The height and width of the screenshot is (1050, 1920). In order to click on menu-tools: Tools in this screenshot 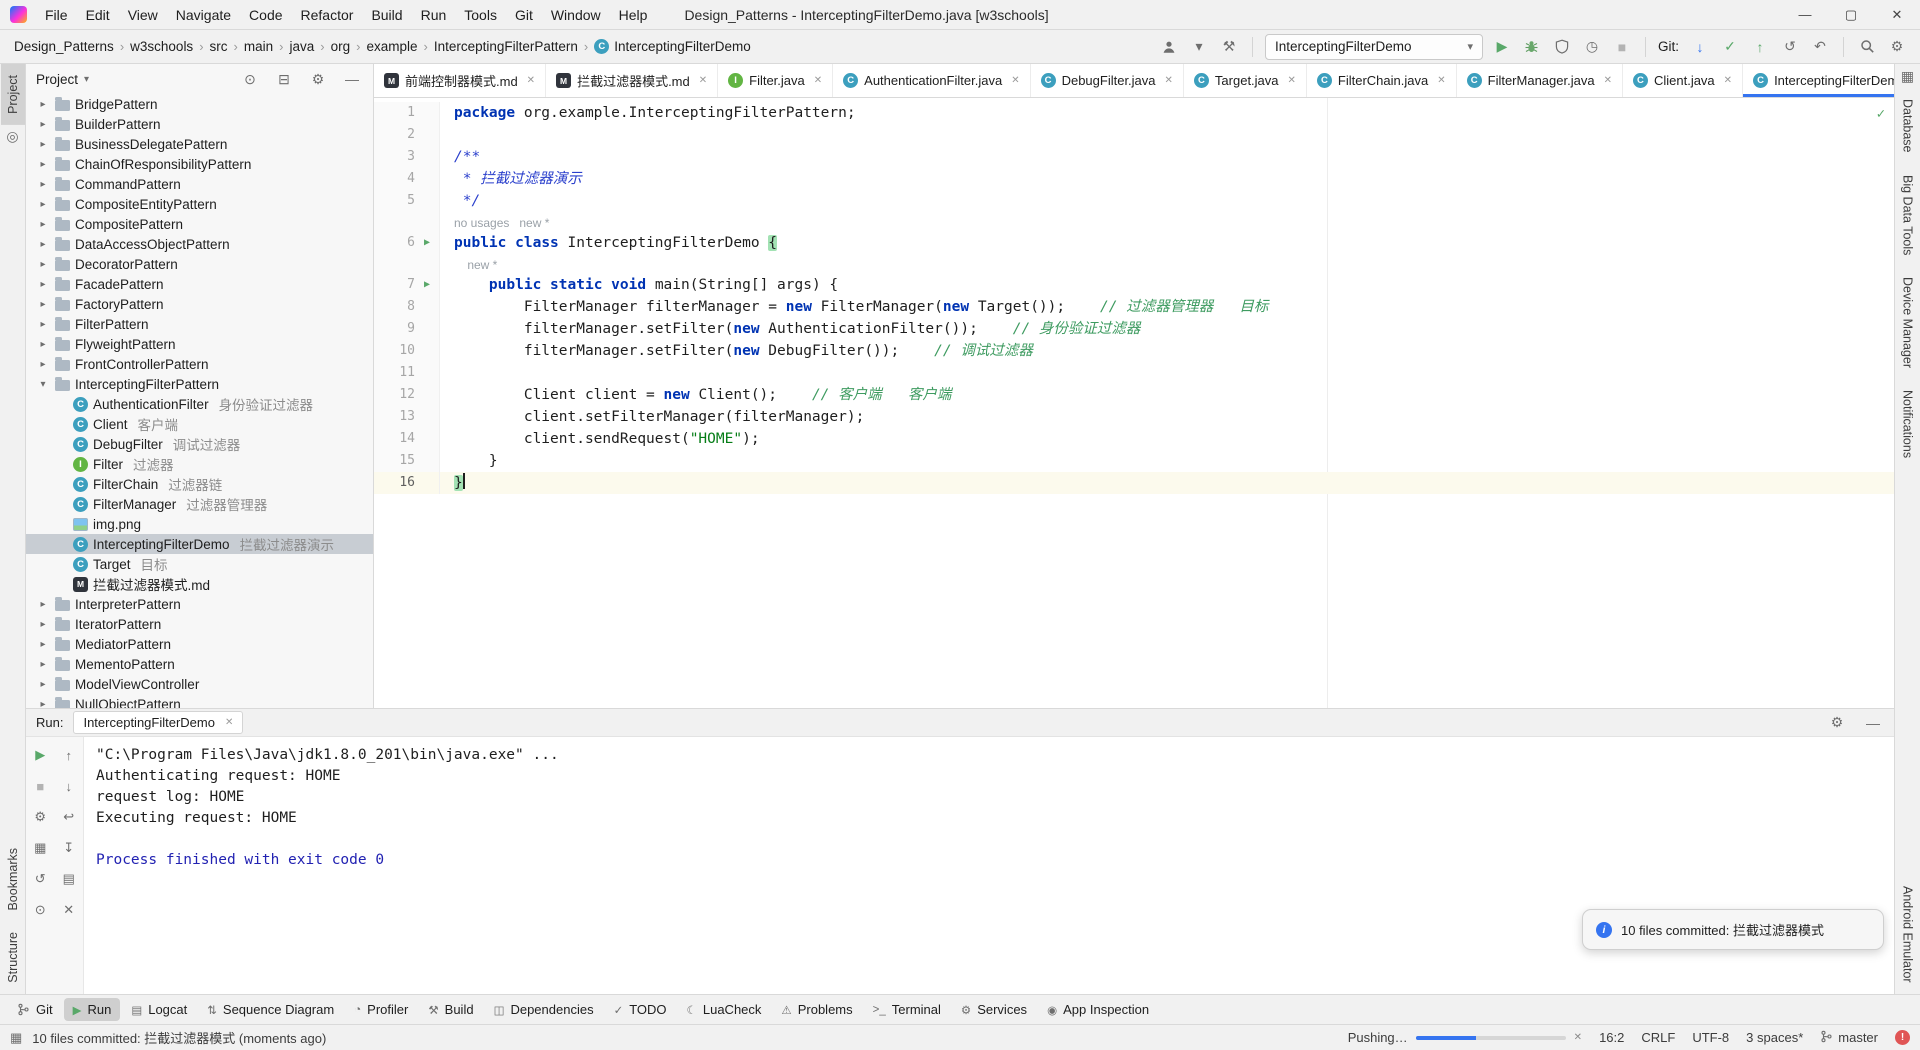, I will do `click(480, 15)`.